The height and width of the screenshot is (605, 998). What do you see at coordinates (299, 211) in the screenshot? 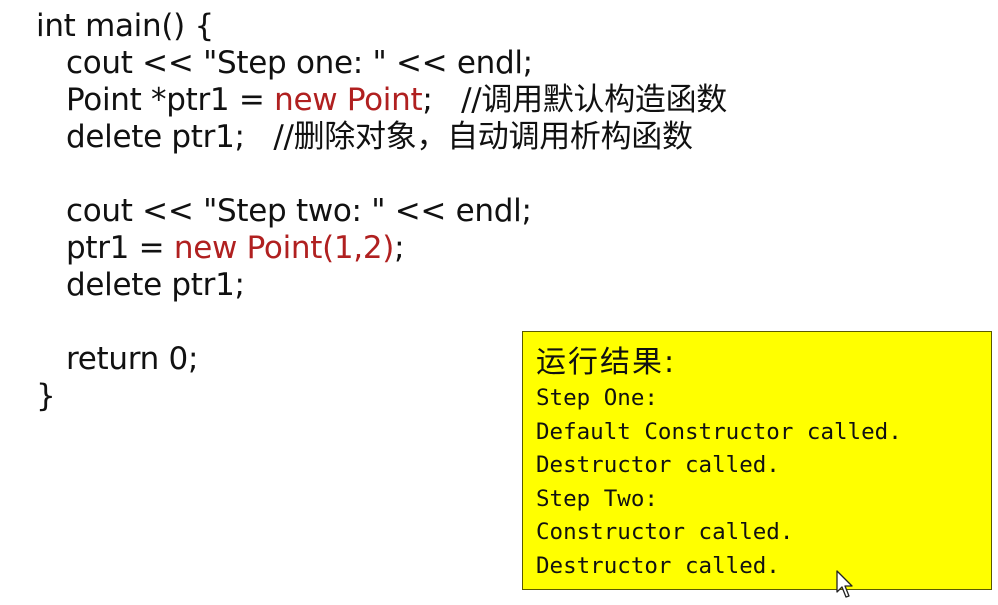
I see `code-line-cout-step-two: cout << "Step two: " << endl;` at bounding box center [299, 211].